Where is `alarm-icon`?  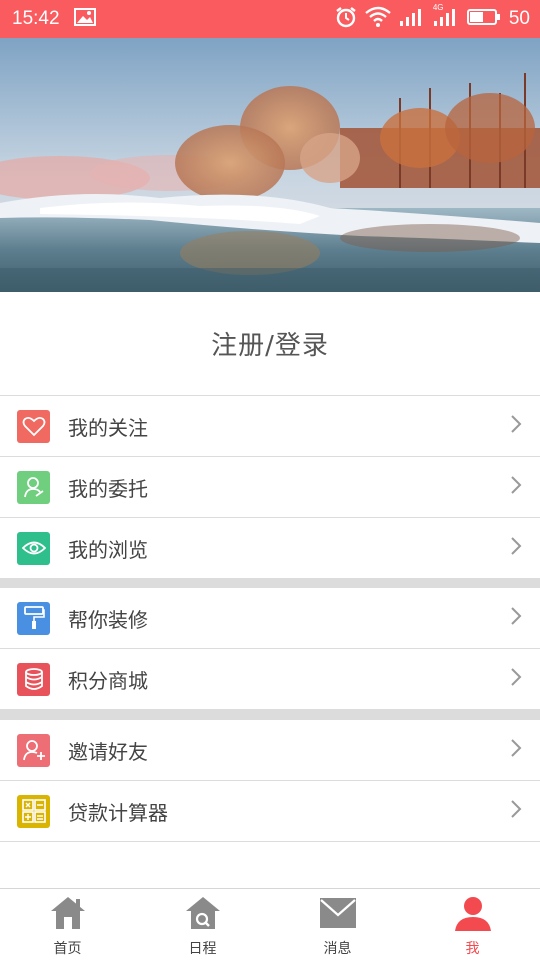
alarm-icon is located at coordinates (346, 19).